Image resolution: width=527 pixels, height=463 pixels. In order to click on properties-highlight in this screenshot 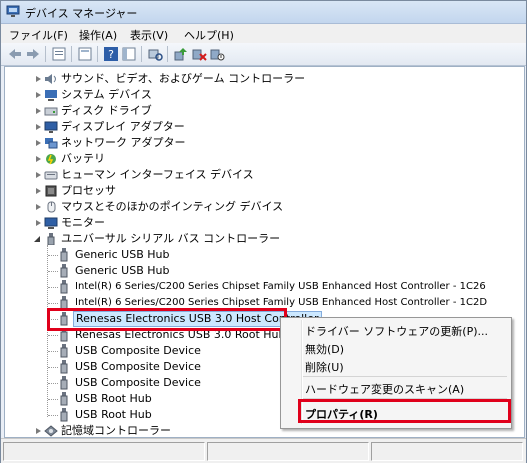, I will do `click(404, 411)`.